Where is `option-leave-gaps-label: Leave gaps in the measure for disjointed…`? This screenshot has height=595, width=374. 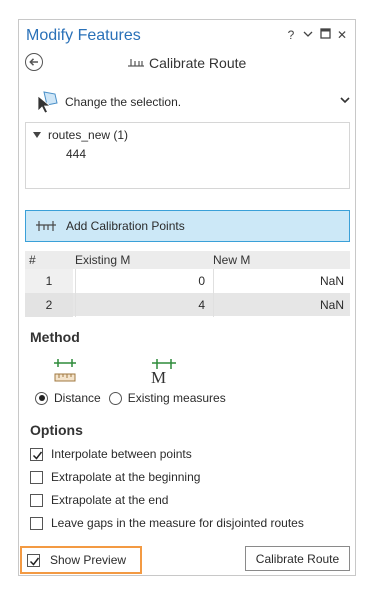
option-leave-gaps-label: Leave gaps in the measure for disjointed… is located at coordinates (177, 523).